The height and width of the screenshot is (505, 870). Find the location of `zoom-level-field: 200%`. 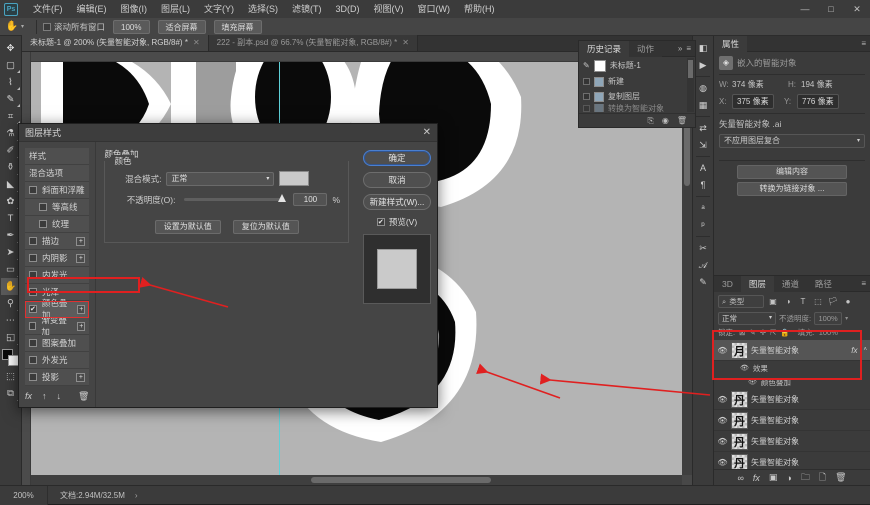

zoom-level-field: 200% is located at coordinates (24, 495).